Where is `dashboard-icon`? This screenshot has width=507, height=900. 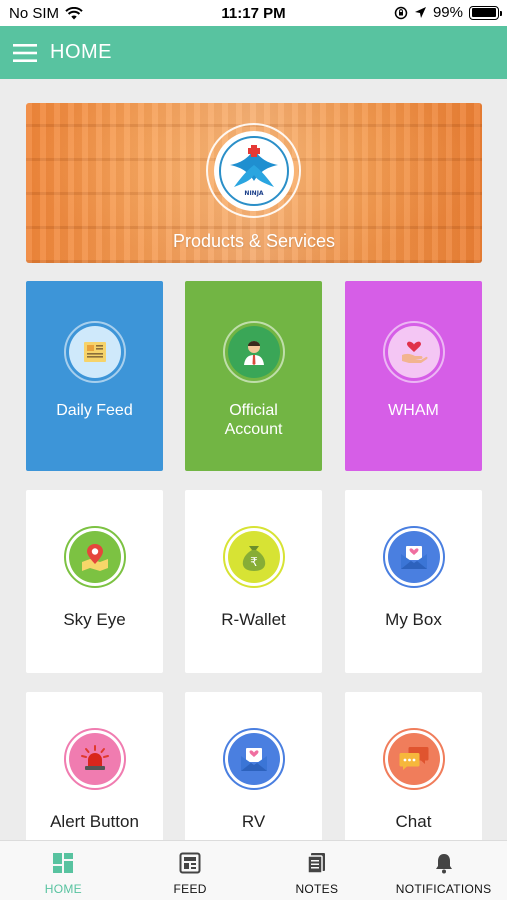
dashboard-icon is located at coordinates (63, 863).